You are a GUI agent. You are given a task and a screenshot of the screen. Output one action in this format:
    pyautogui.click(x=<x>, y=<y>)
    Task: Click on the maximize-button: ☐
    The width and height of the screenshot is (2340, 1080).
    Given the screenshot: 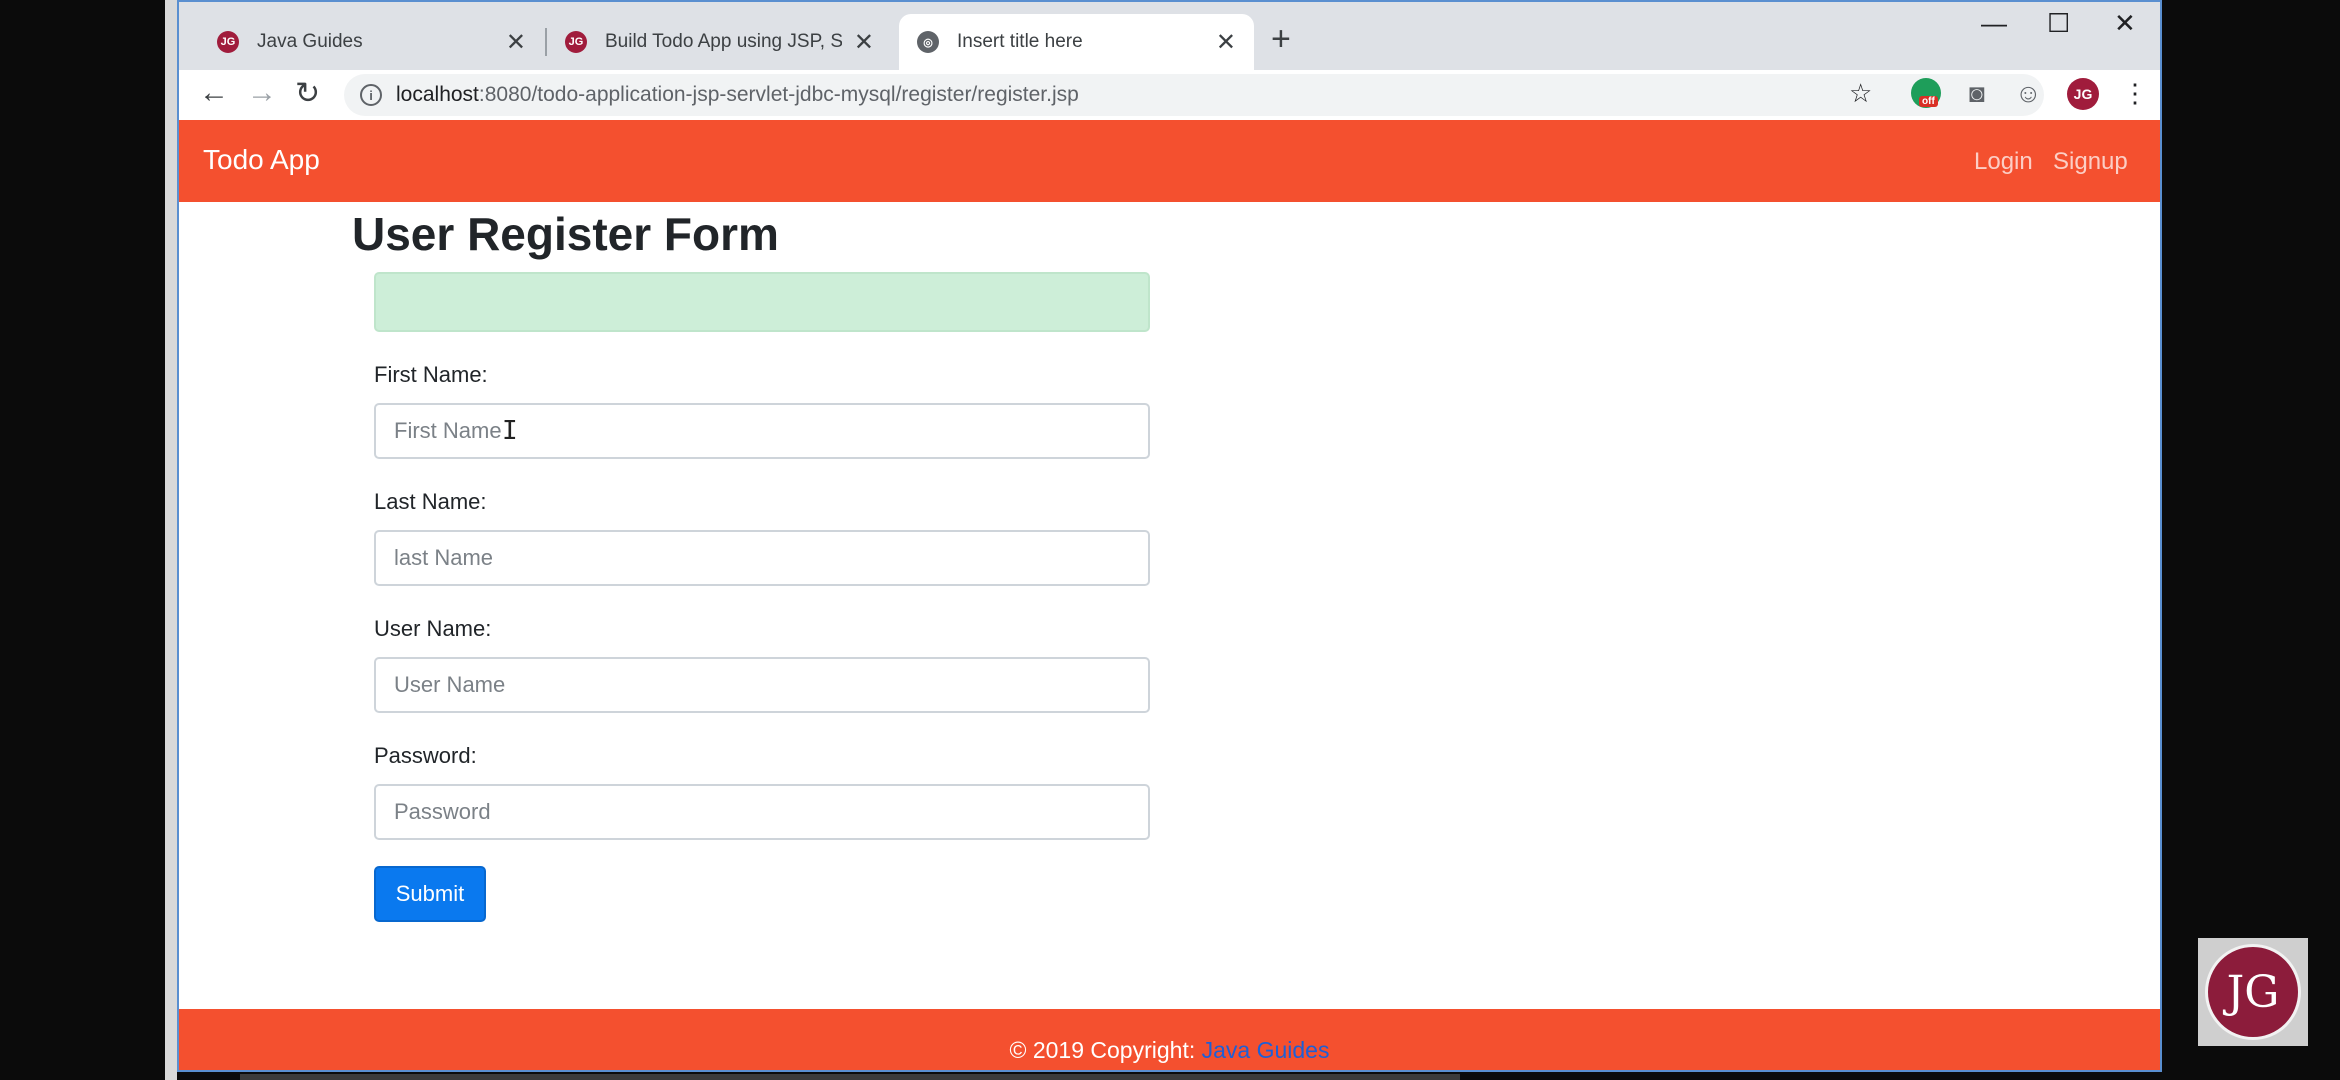 What is the action you would take?
    pyautogui.click(x=2058, y=23)
    